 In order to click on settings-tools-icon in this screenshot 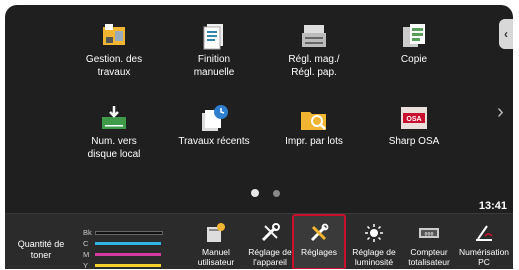, I will do `click(319, 232)`.